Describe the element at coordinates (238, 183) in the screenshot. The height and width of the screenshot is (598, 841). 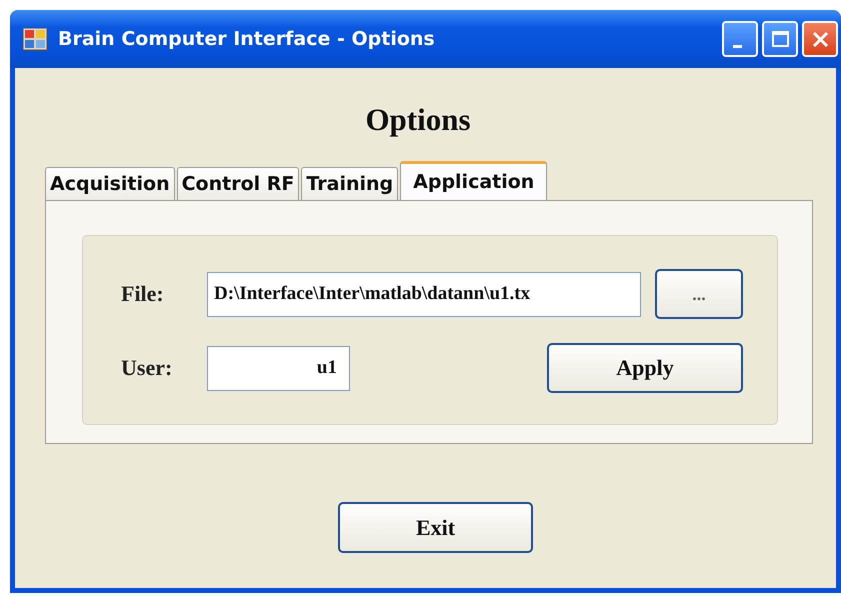
I see `tab: Control RF` at that location.